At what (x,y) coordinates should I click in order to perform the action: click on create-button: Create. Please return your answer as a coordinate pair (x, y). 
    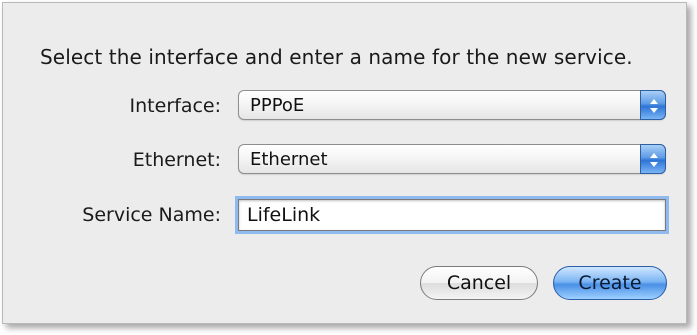
    Looking at the image, I should click on (610, 283).